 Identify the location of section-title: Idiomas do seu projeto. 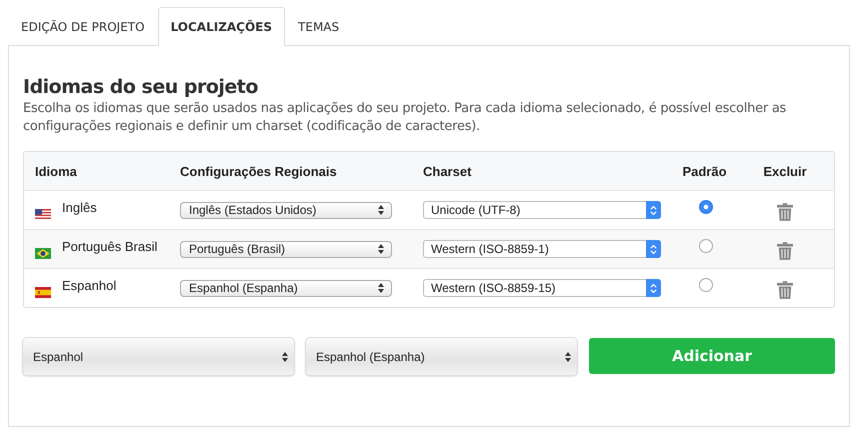
(141, 87).